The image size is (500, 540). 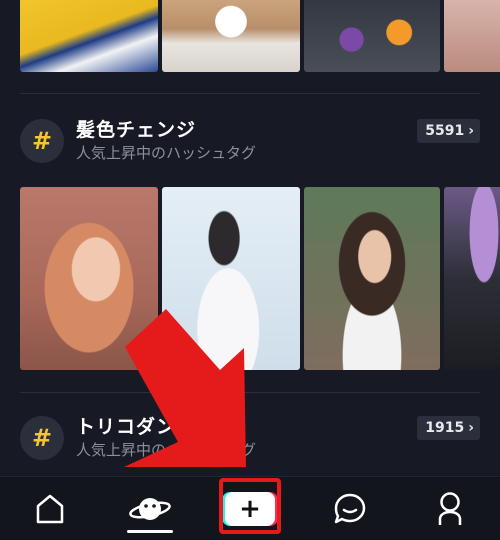 I want to click on tab-profile, so click(x=450, y=508).